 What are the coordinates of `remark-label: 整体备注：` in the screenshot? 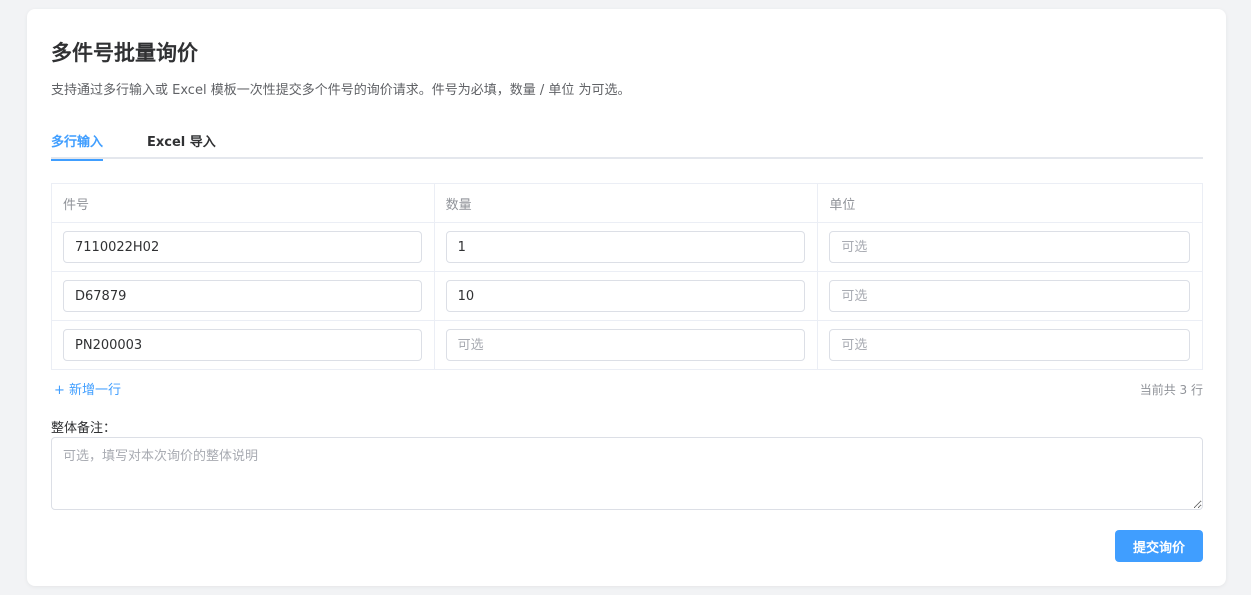 It's located at (84, 428).